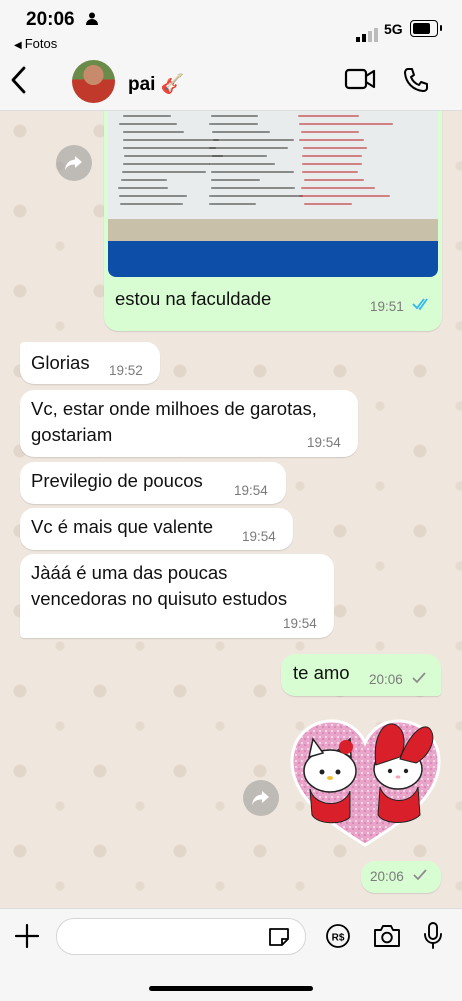 The width and height of the screenshot is (462, 1001). I want to click on chat-header: pai 🎸, so click(231, 81).